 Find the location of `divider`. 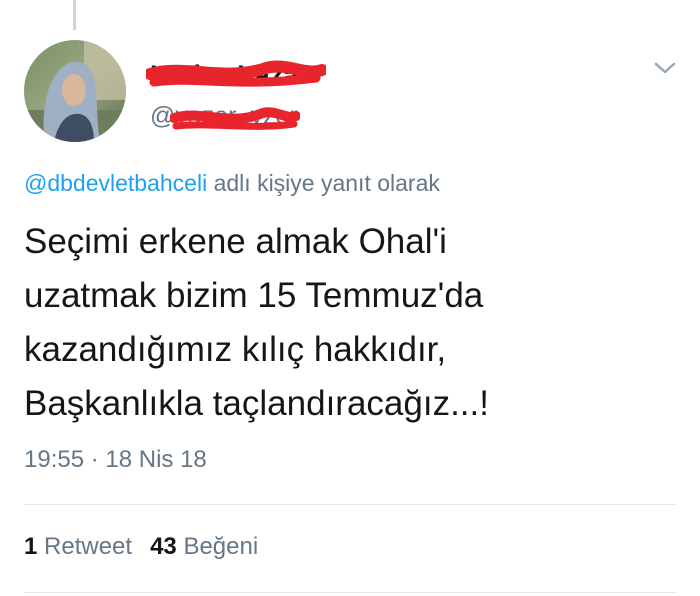

divider is located at coordinates (350, 504).